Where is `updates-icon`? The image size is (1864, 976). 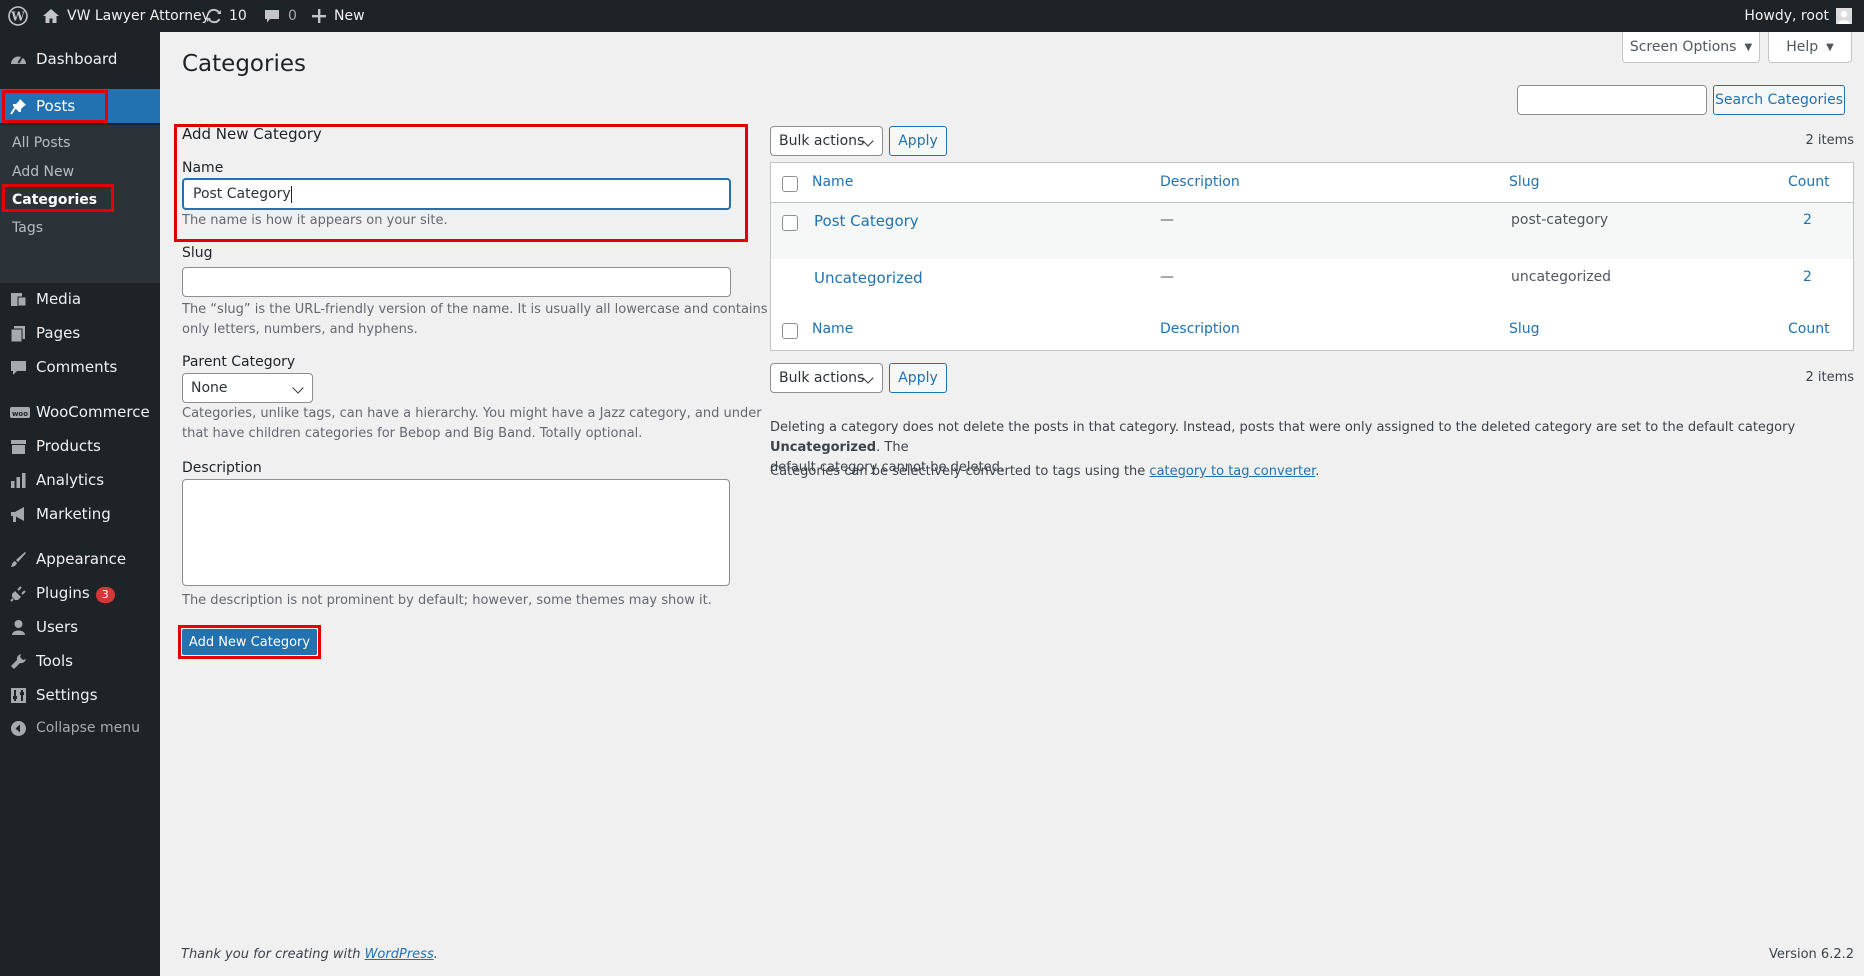
updates-icon is located at coordinates (214, 16).